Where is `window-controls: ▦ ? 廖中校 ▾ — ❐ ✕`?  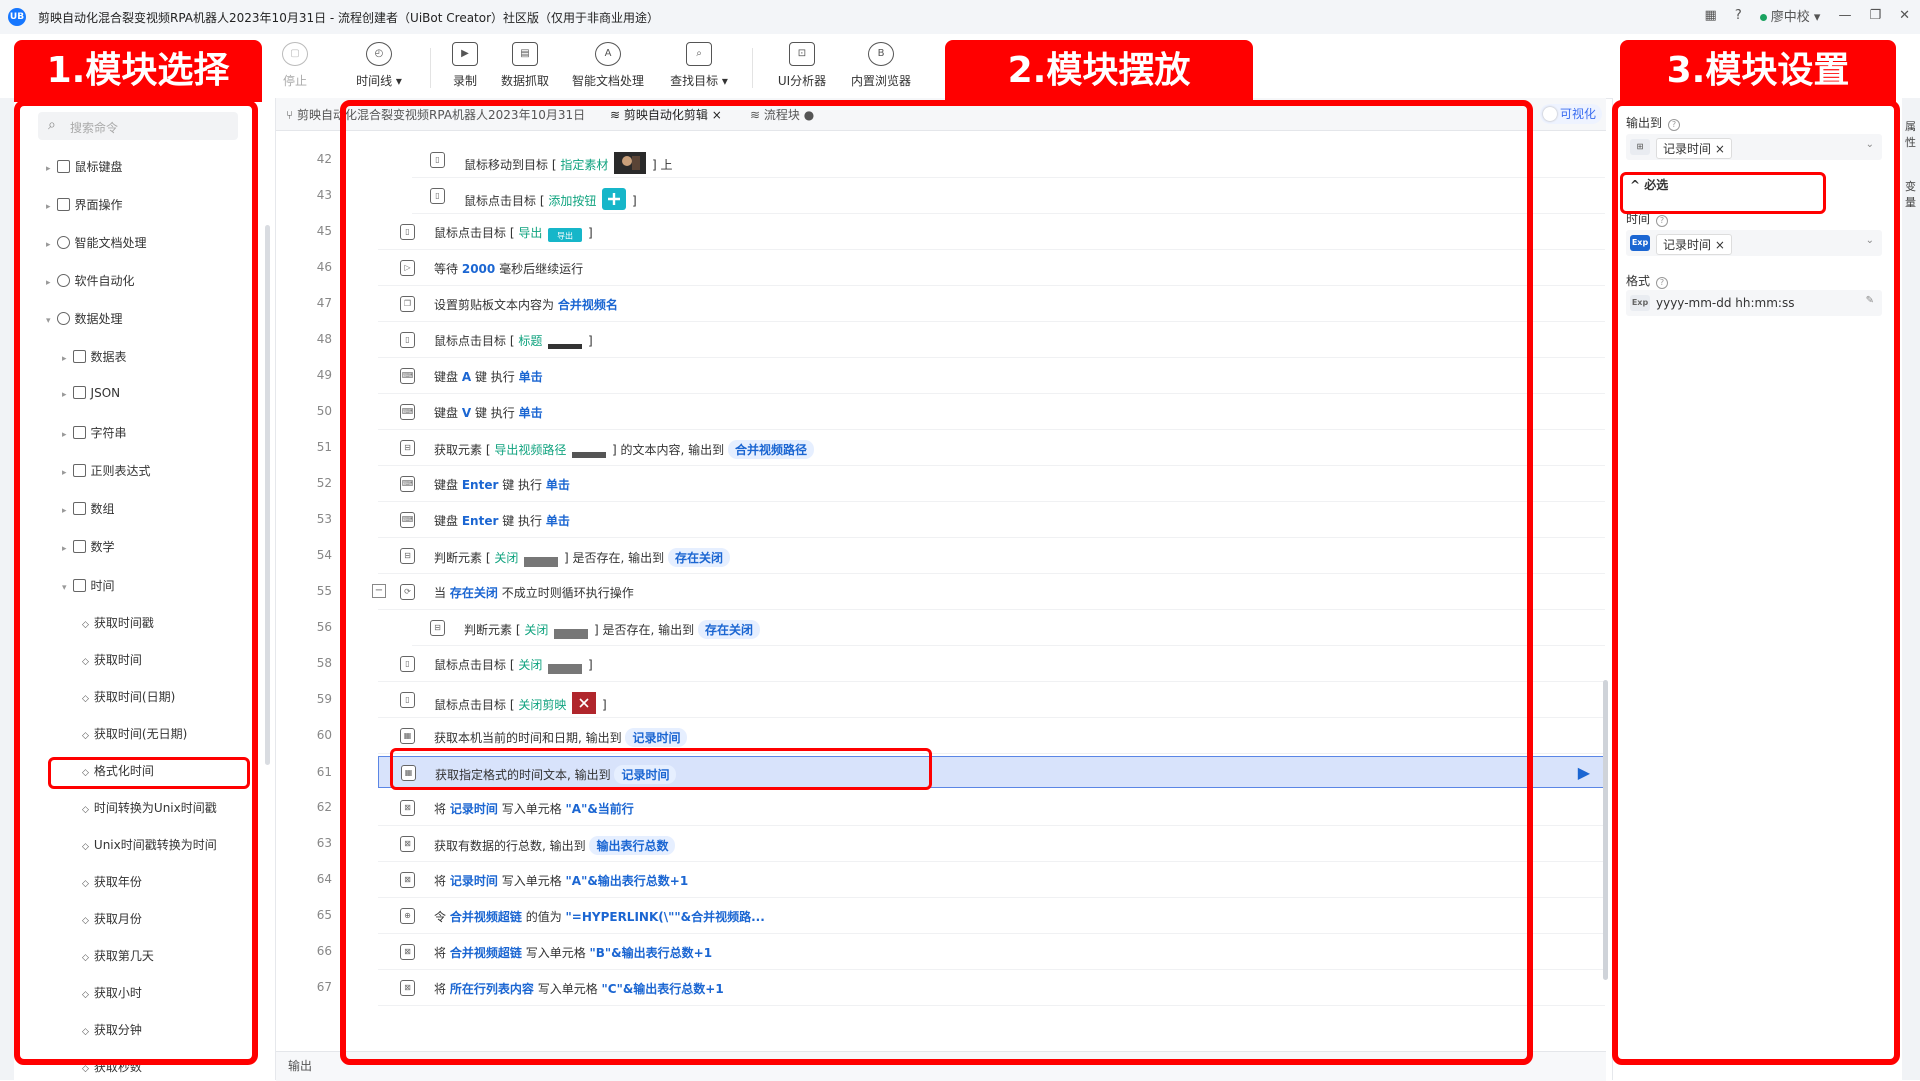 window-controls: ▦ ? 廖中校 ▾ — ❐ ✕ is located at coordinates (1807, 15).